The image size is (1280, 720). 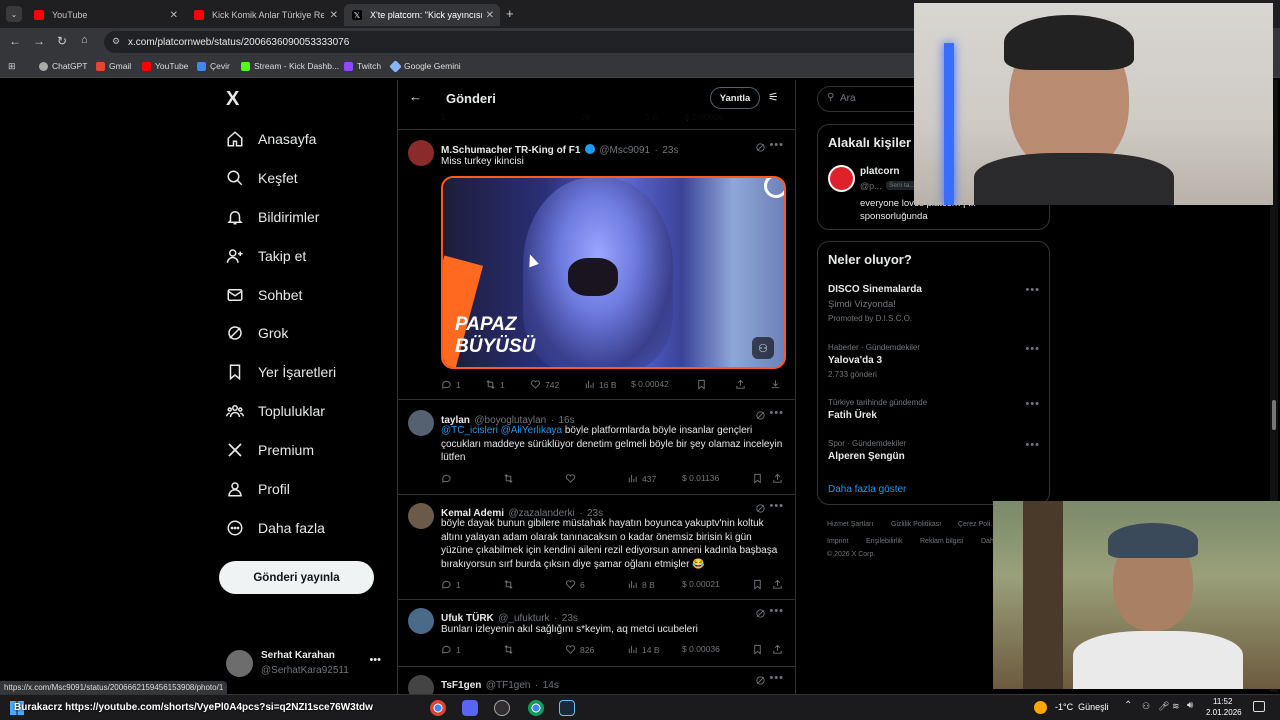 What do you see at coordinates (934, 450) in the screenshot?
I see `trend-item: Spor · Gündemdekiler Alperen Şengün •••` at bounding box center [934, 450].